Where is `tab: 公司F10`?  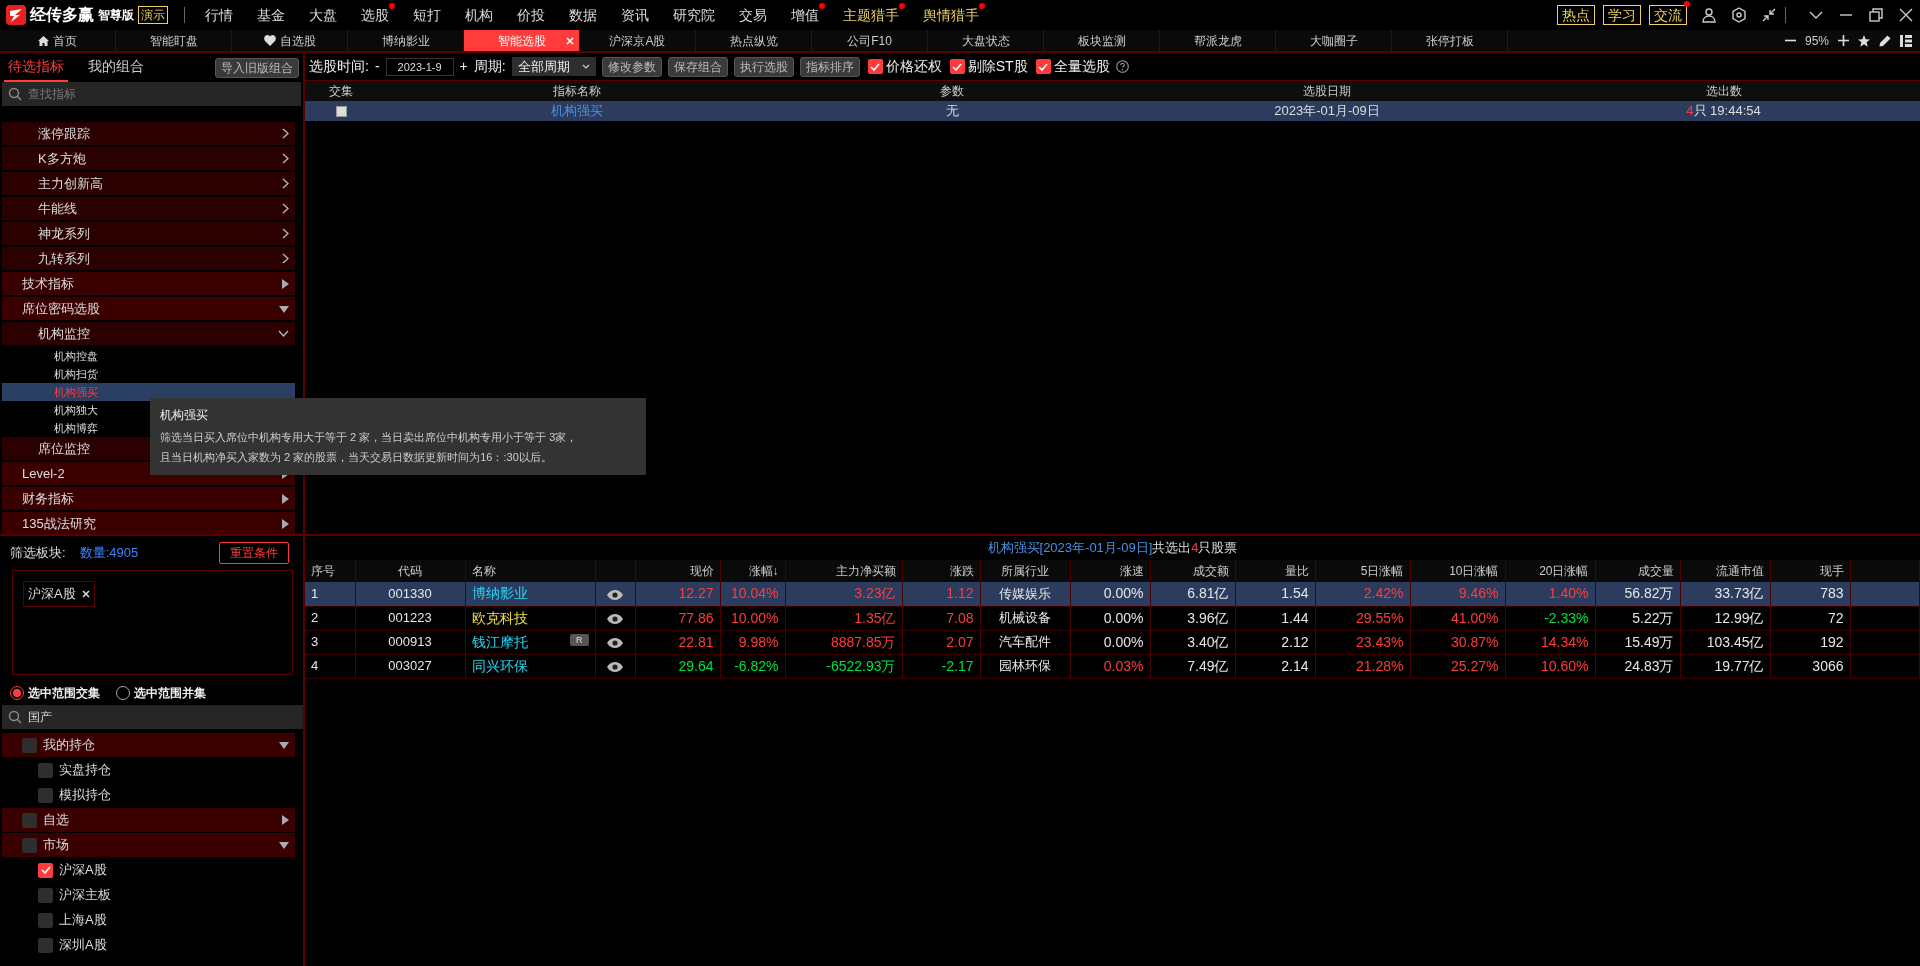
tab: 公司F10 is located at coordinates (870, 40).